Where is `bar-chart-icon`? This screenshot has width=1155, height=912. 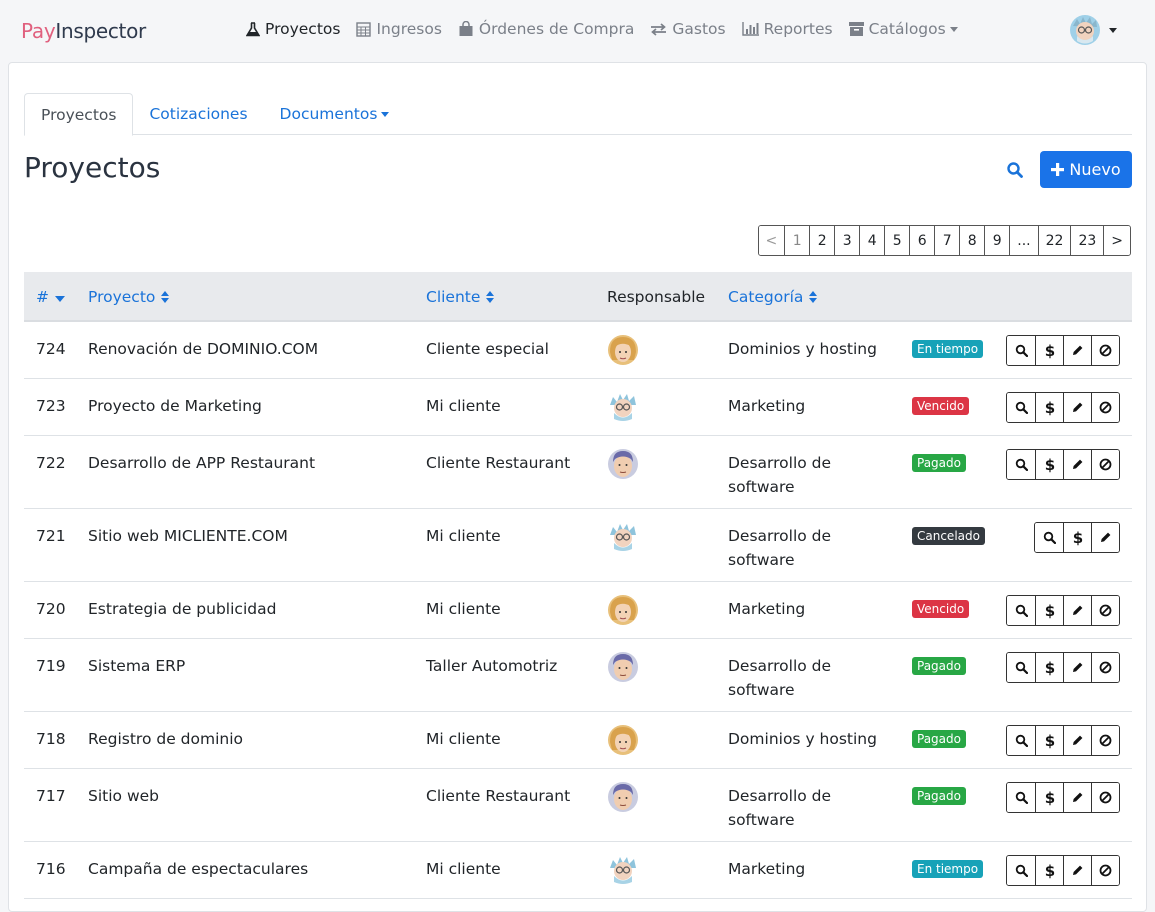
bar-chart-icon is located at coordinates (752, 29).